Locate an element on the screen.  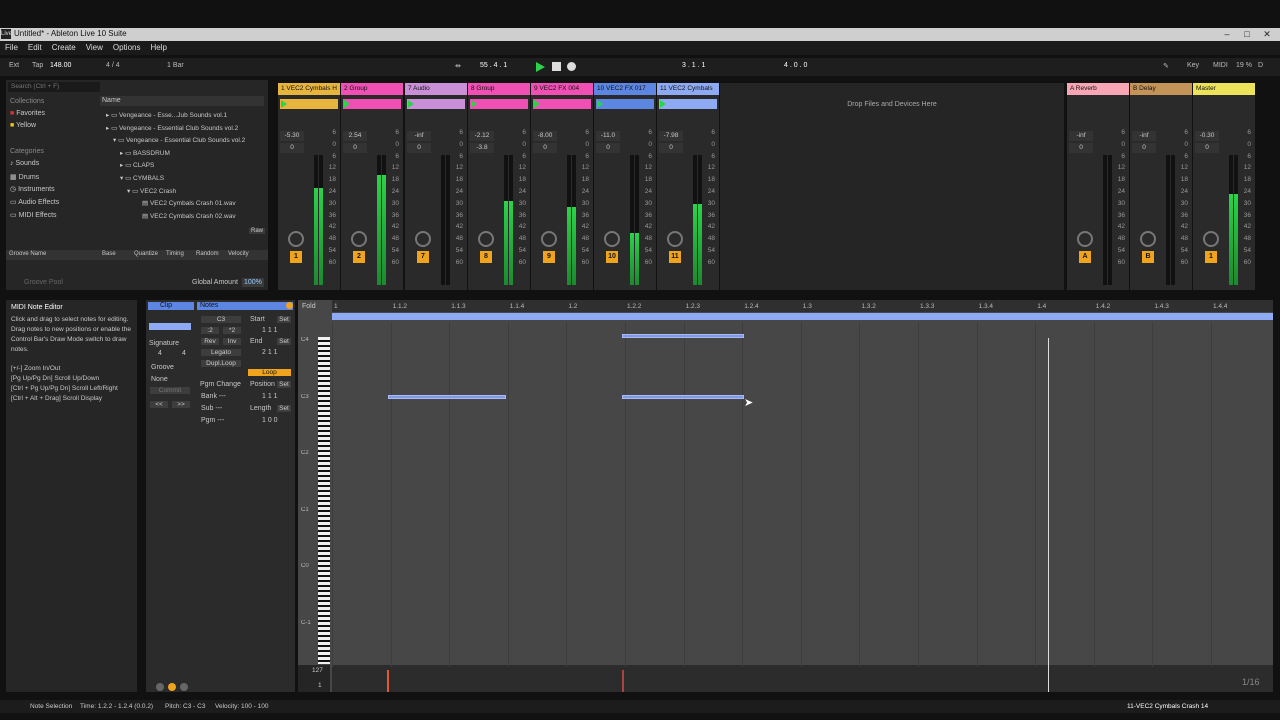
status-track: 11-VEC2 Cymbals Crash 14 is located at coordinates (1167, 706).